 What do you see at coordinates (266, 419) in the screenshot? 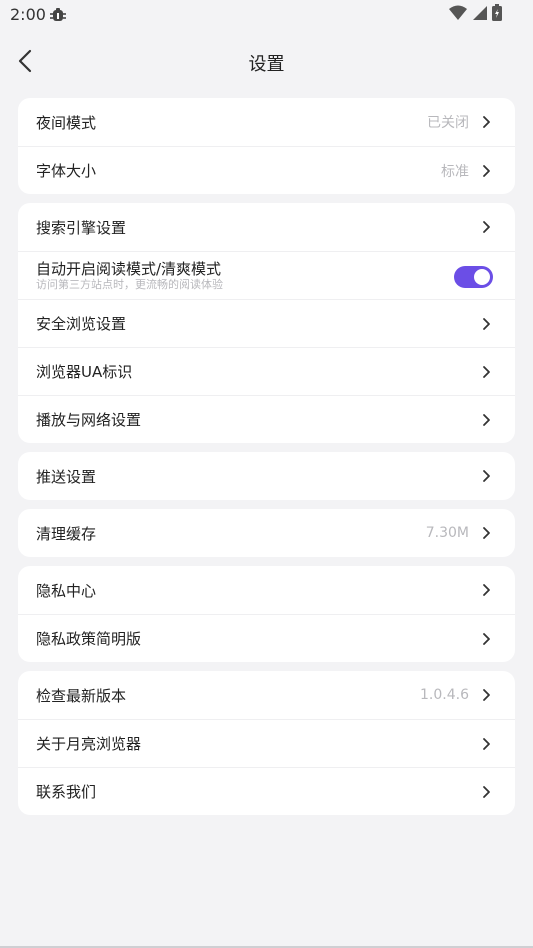
I see `setting-row-playback-network: 播放与网络设置` at bounding box center [266, 419].